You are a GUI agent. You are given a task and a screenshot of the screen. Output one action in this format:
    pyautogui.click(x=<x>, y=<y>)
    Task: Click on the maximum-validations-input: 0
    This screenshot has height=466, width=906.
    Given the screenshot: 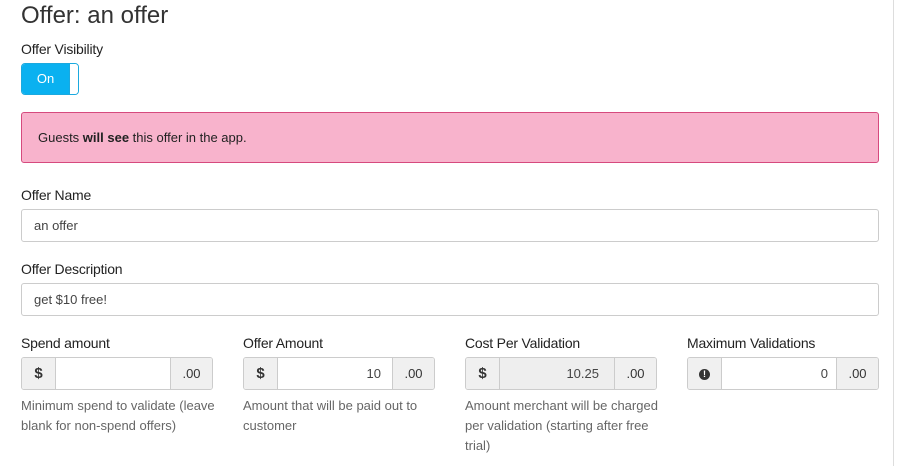 What is the action you would take?
    pyautogui.click(x=775, y=373)
    